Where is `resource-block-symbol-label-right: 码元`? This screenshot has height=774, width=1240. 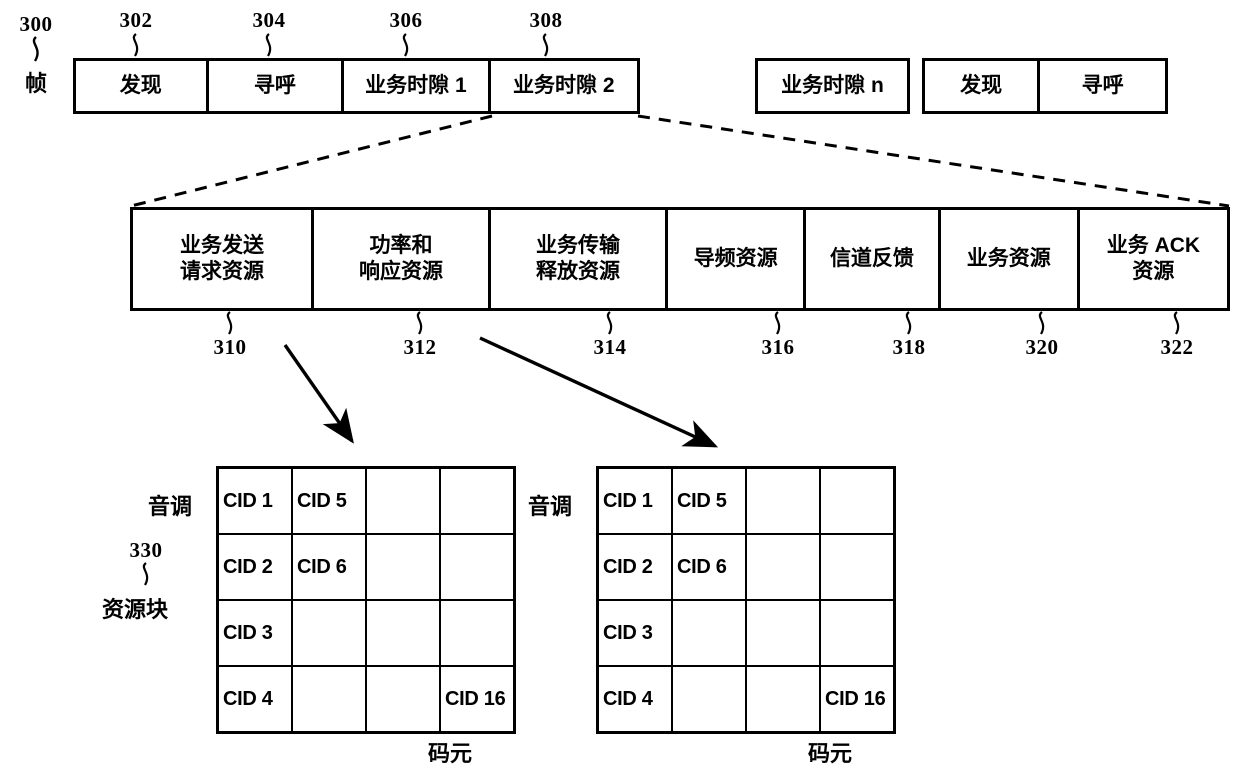
resource-block-symbol-label-right: 码元 is located at coordinates (830, 753).